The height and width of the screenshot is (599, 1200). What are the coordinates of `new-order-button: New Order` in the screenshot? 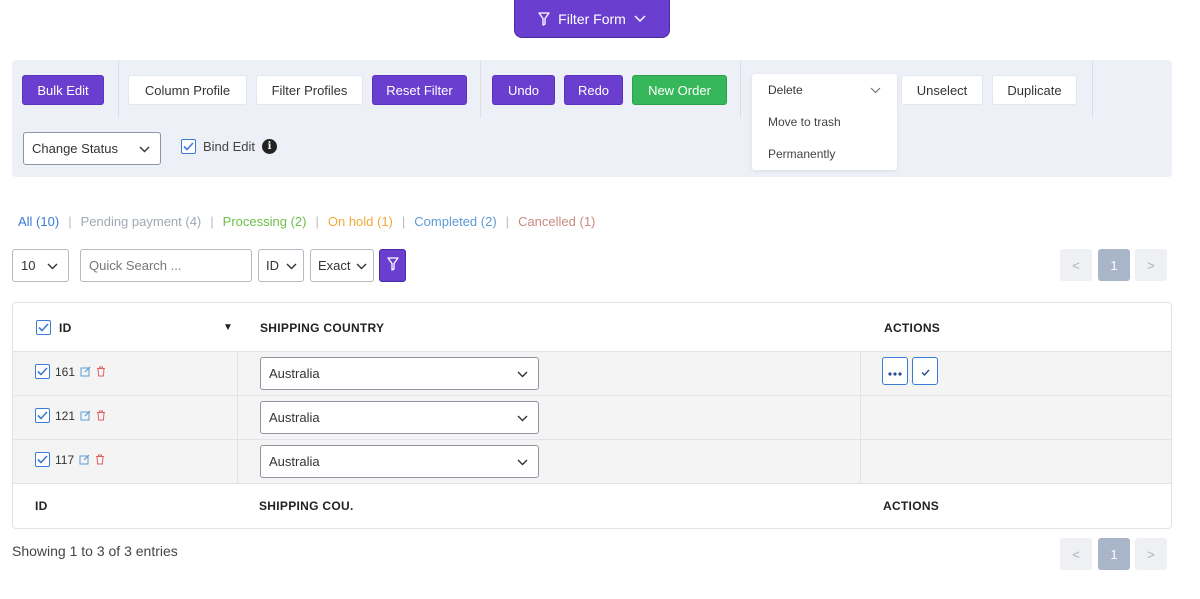 It's located at (679, 90).